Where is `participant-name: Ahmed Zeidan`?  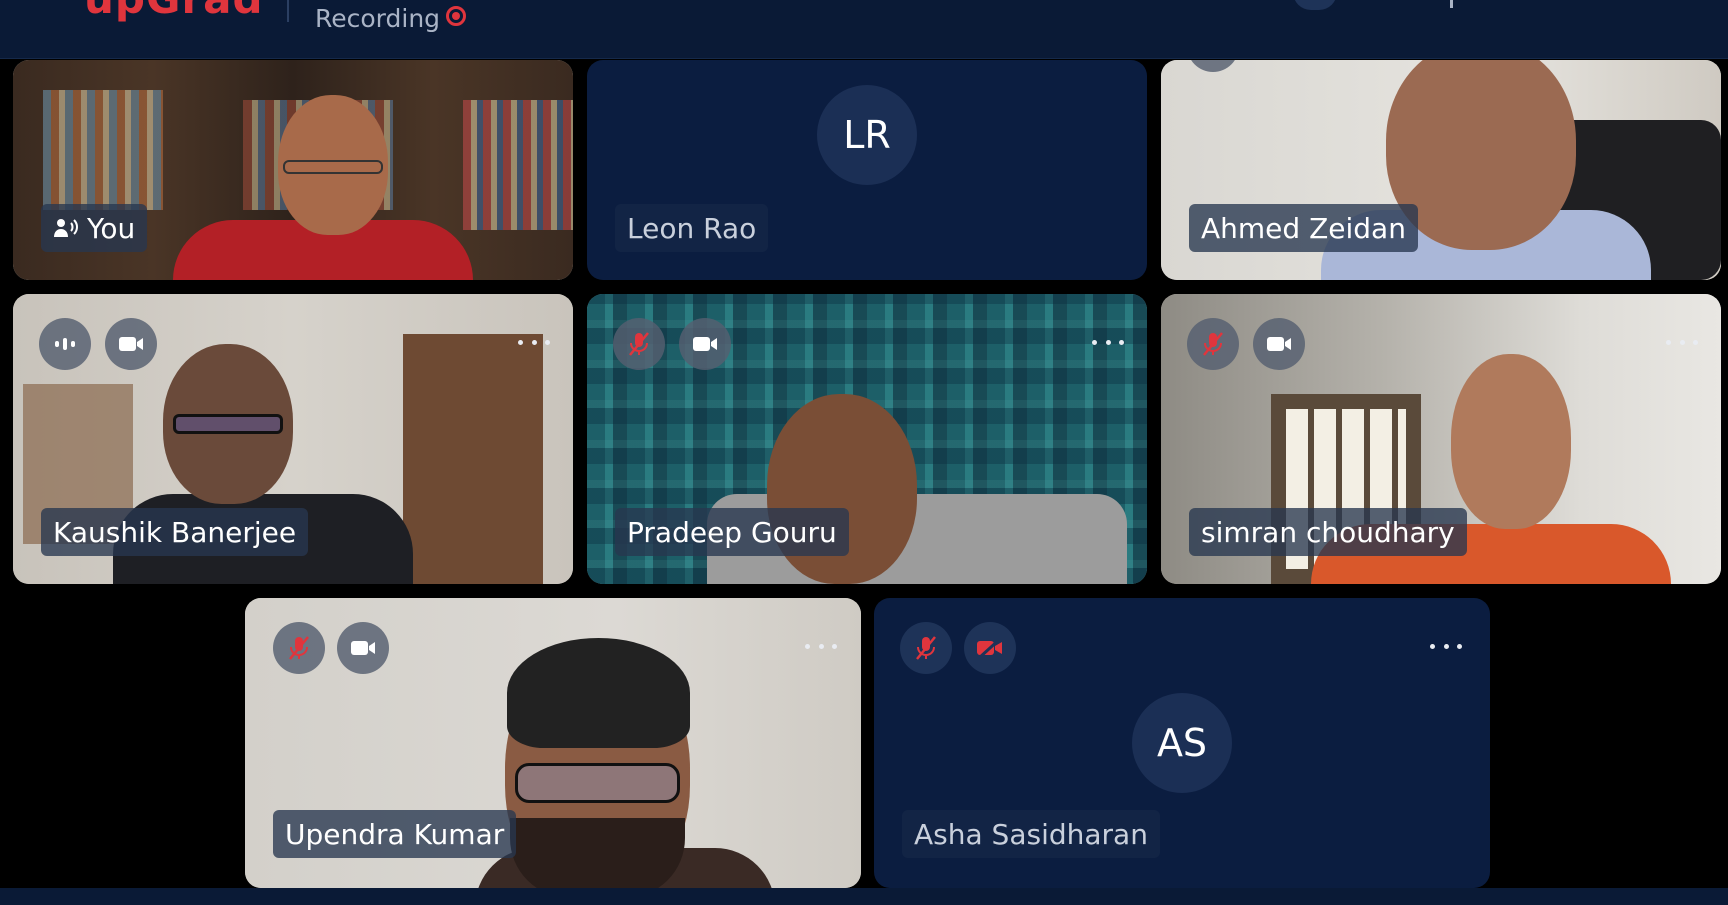
participant-name: Ahmed Zeidan is located at coordinates (1303, 228).